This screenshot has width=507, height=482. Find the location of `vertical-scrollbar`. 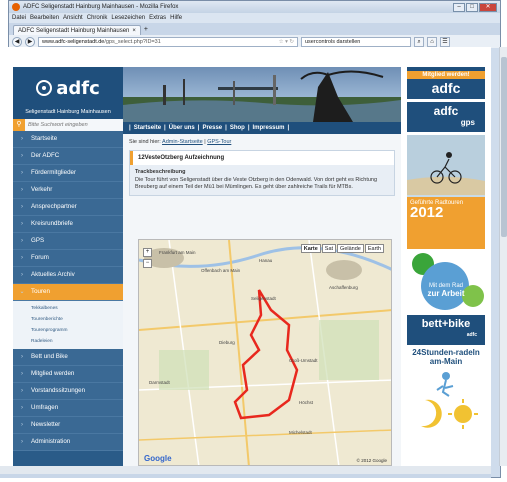

vertical-scrollbar is located at coordinates (503, 256).